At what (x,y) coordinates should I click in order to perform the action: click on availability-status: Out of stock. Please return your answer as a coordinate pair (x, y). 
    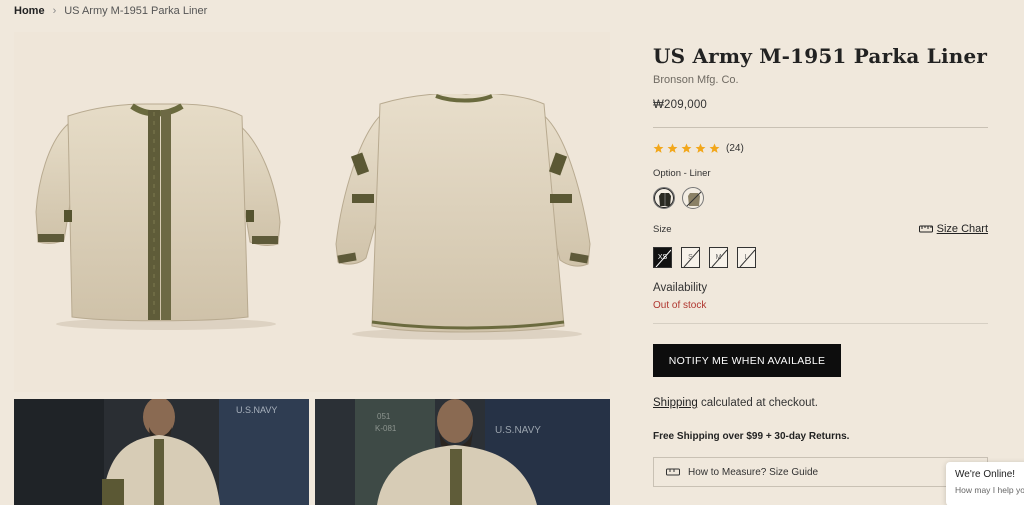
    Looking at the image, I should click on (680, 305).